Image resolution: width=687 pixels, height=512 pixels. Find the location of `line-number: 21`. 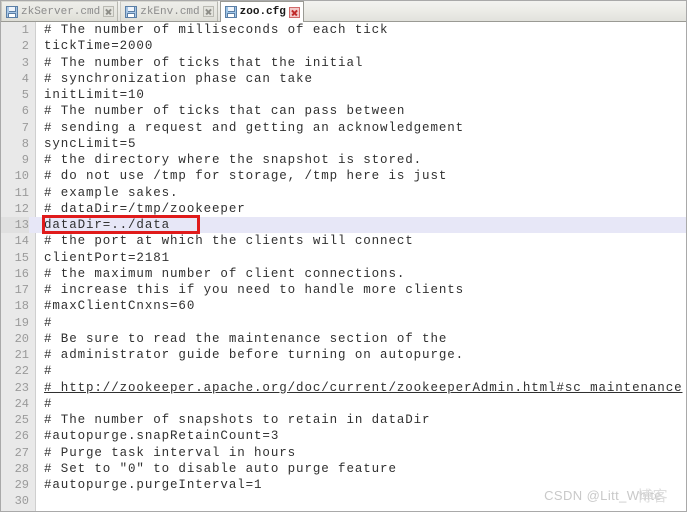

line-number: 21 is located at coordinates (21, 355).